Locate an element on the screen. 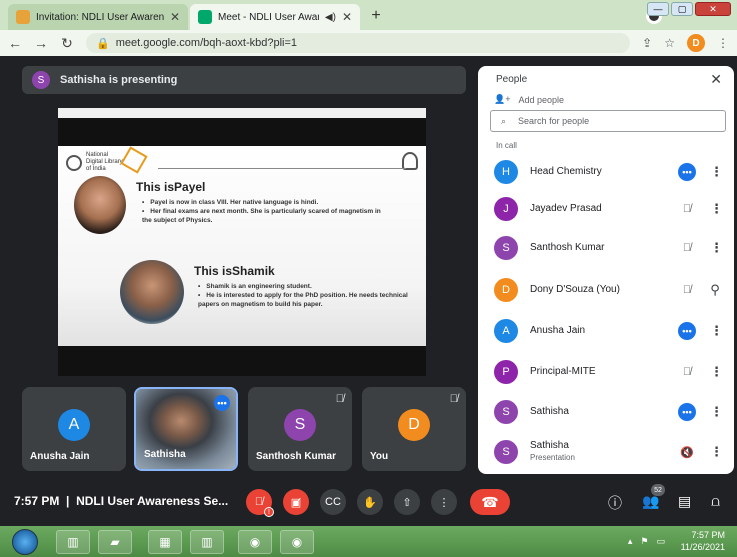  participant-tile-santhosh: 🎙̸ S Santhosh Kumar is located at coordinates (300, 429).